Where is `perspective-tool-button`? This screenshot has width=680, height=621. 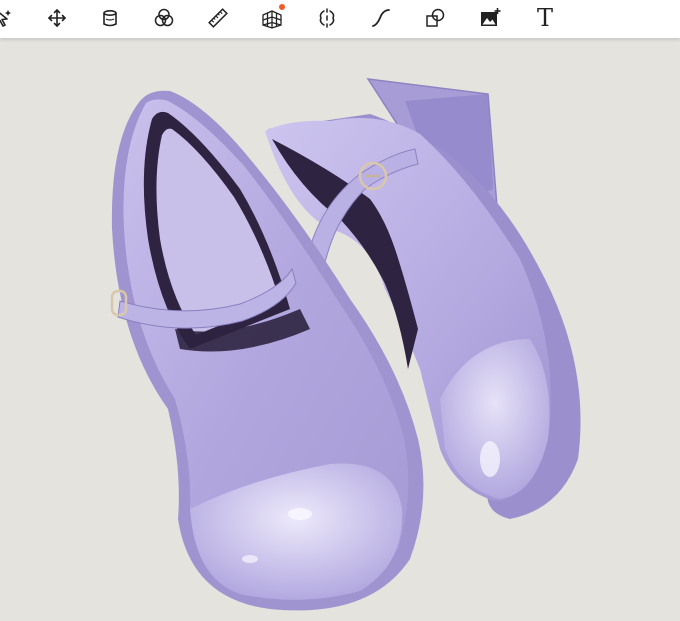
perspective-tool-button is located at coordinates (272, 18).